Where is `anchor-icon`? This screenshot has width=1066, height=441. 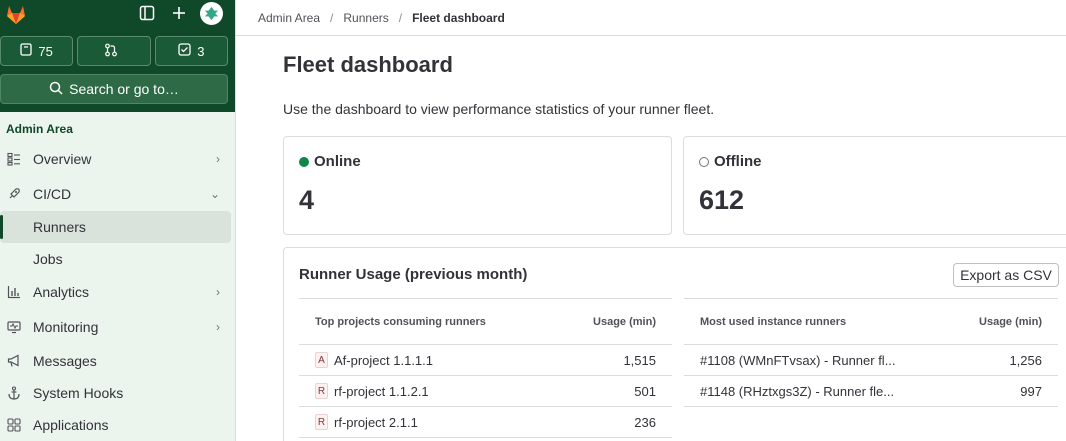 anchor-icon is located at coordinates (14, 393).